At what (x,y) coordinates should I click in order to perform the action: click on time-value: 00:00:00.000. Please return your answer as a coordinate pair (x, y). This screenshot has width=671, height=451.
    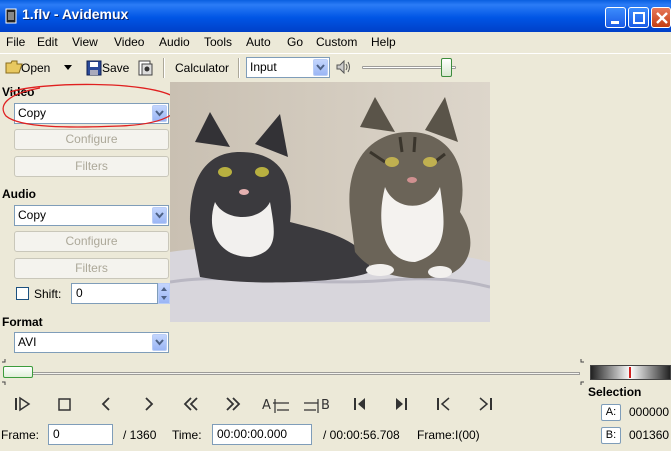
    Looking at the image, I should click on (252, 434).